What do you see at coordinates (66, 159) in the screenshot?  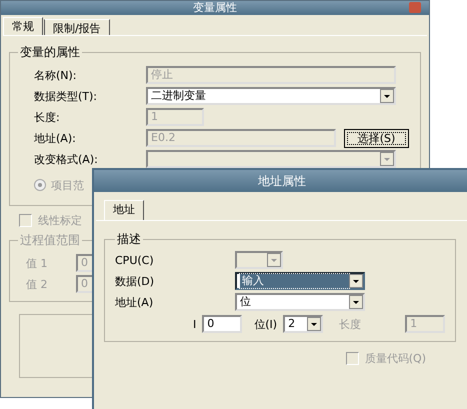 I see `field-label: 改变格式(A):` at bounding box center [66, 159].